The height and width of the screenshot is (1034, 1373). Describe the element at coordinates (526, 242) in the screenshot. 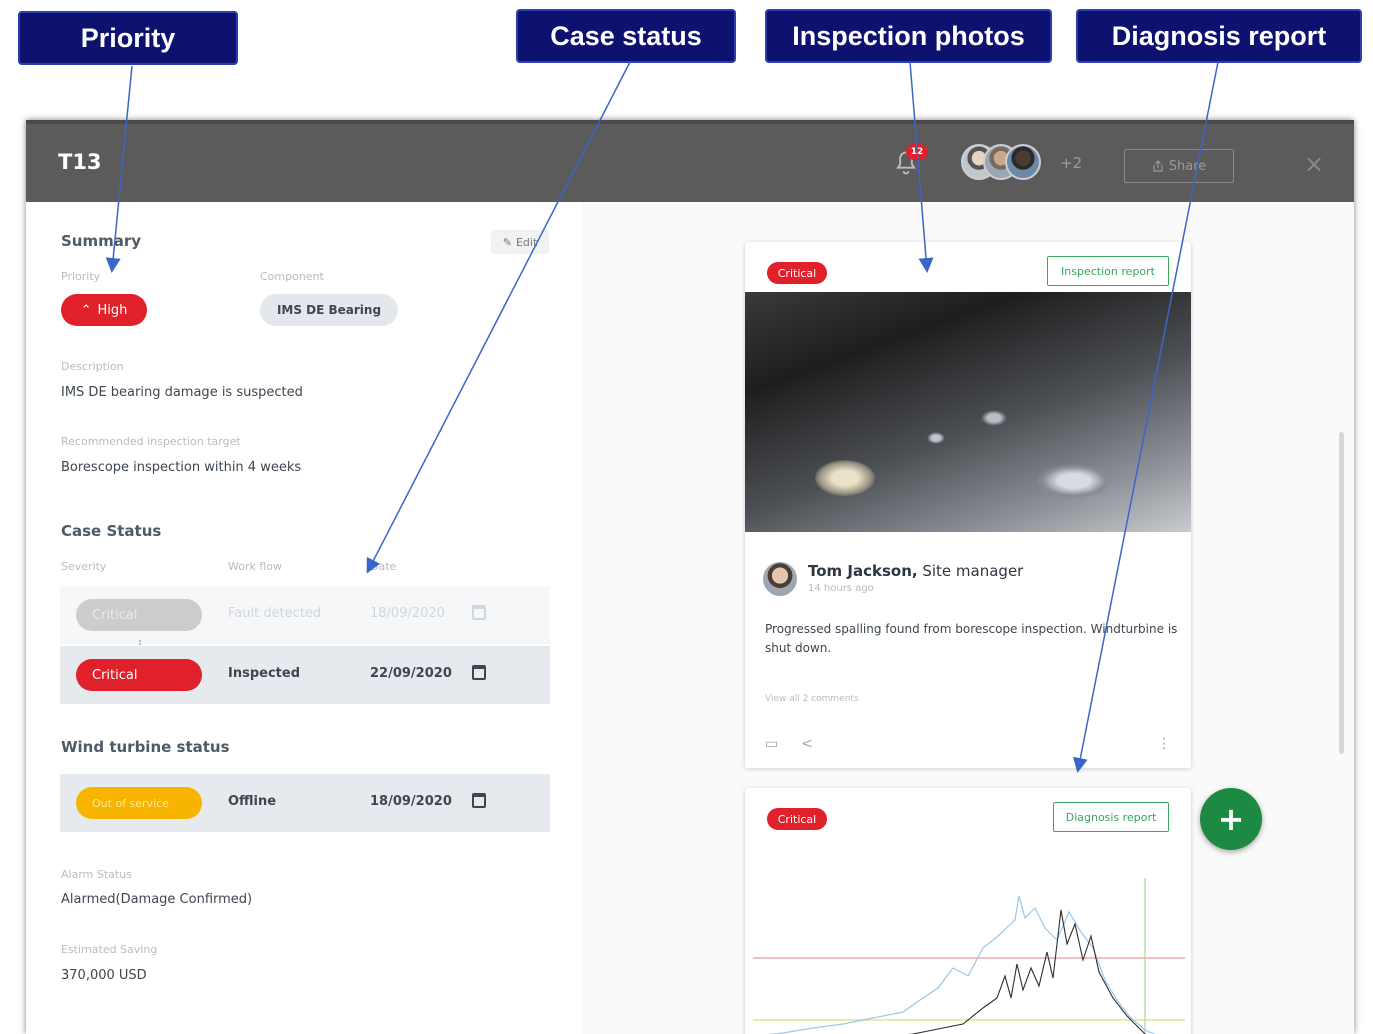

I see `edit-label: Edit` at that location.